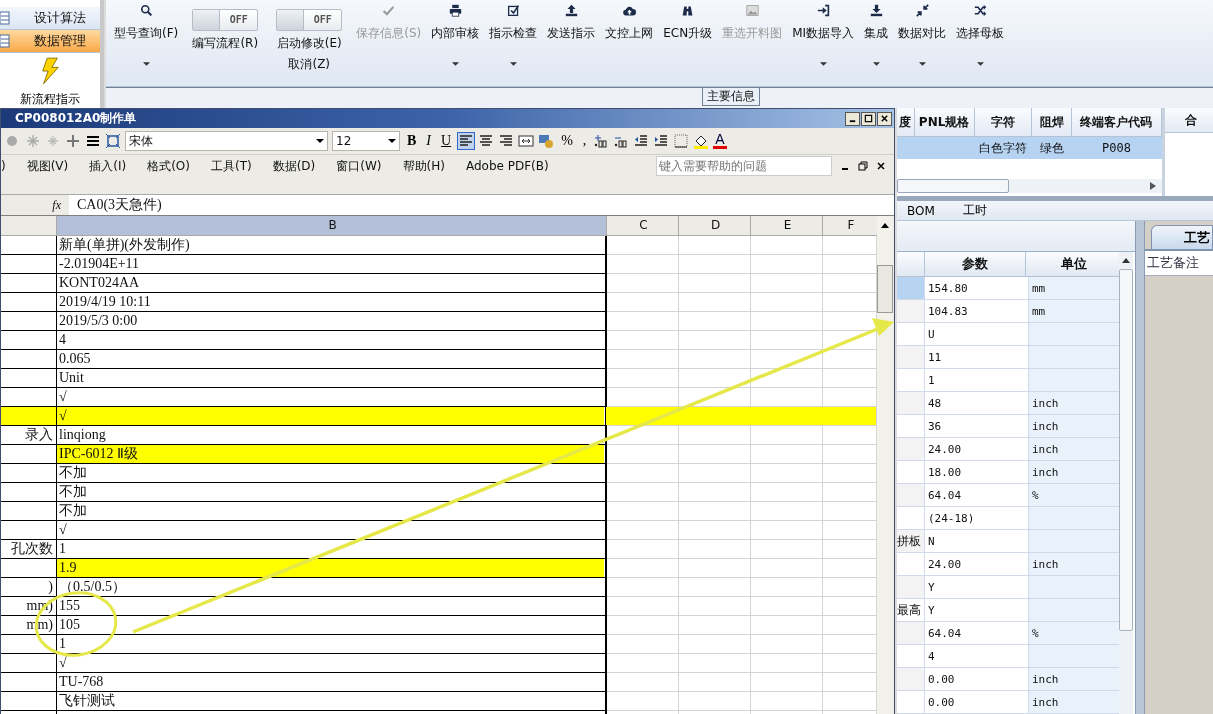 Image resolution: width=1213 pixels, height=714 pixels. Describe the element at coordinates (28, 416) in the screenshot. I see `highlighted-cell` at that location.